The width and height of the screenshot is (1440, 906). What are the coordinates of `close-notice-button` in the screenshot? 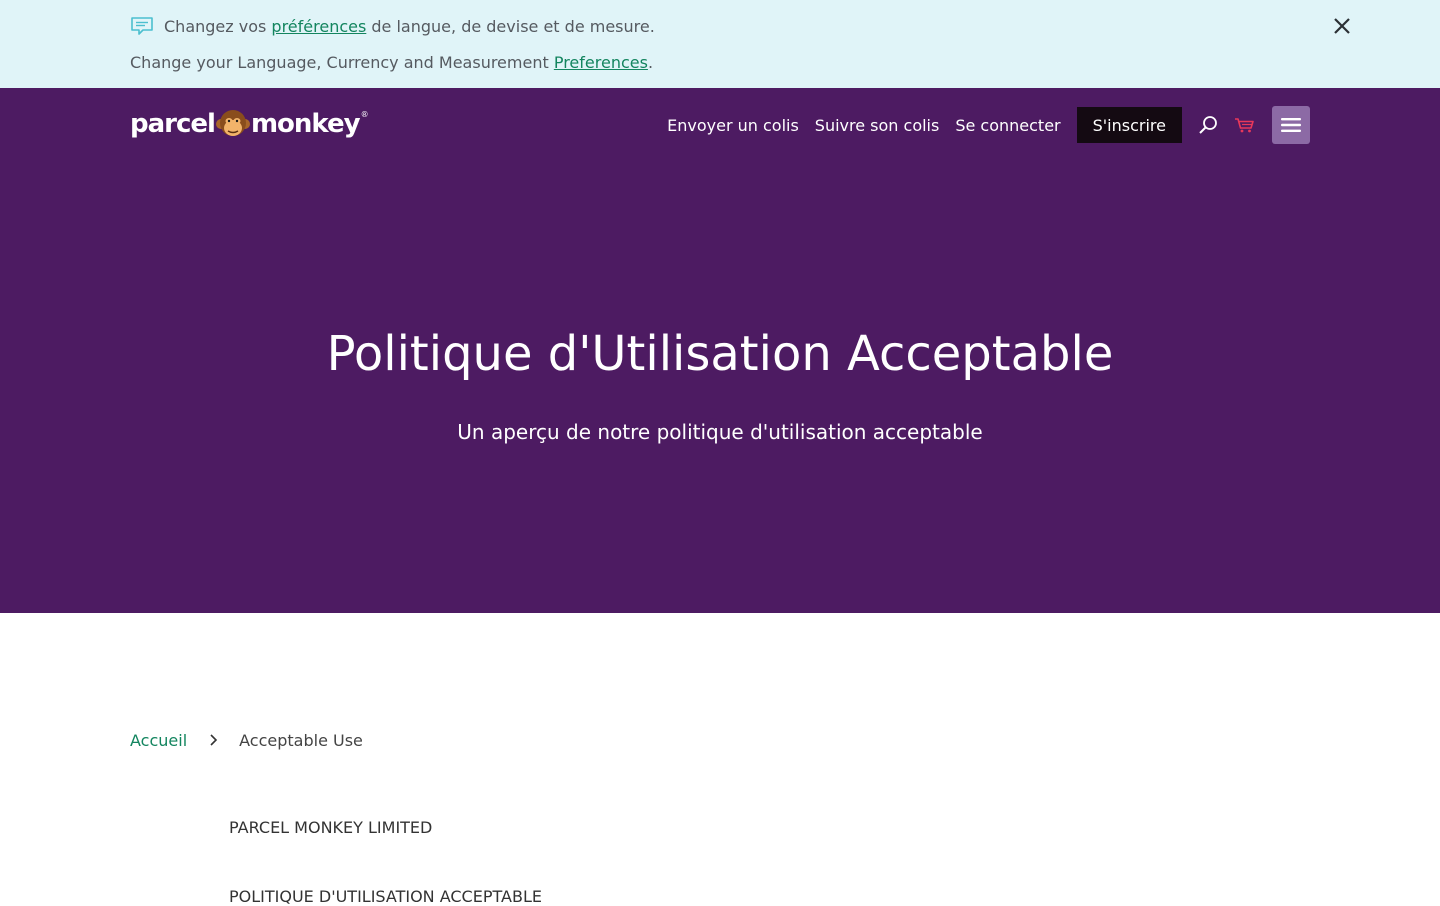 It's located at (1342, 26).